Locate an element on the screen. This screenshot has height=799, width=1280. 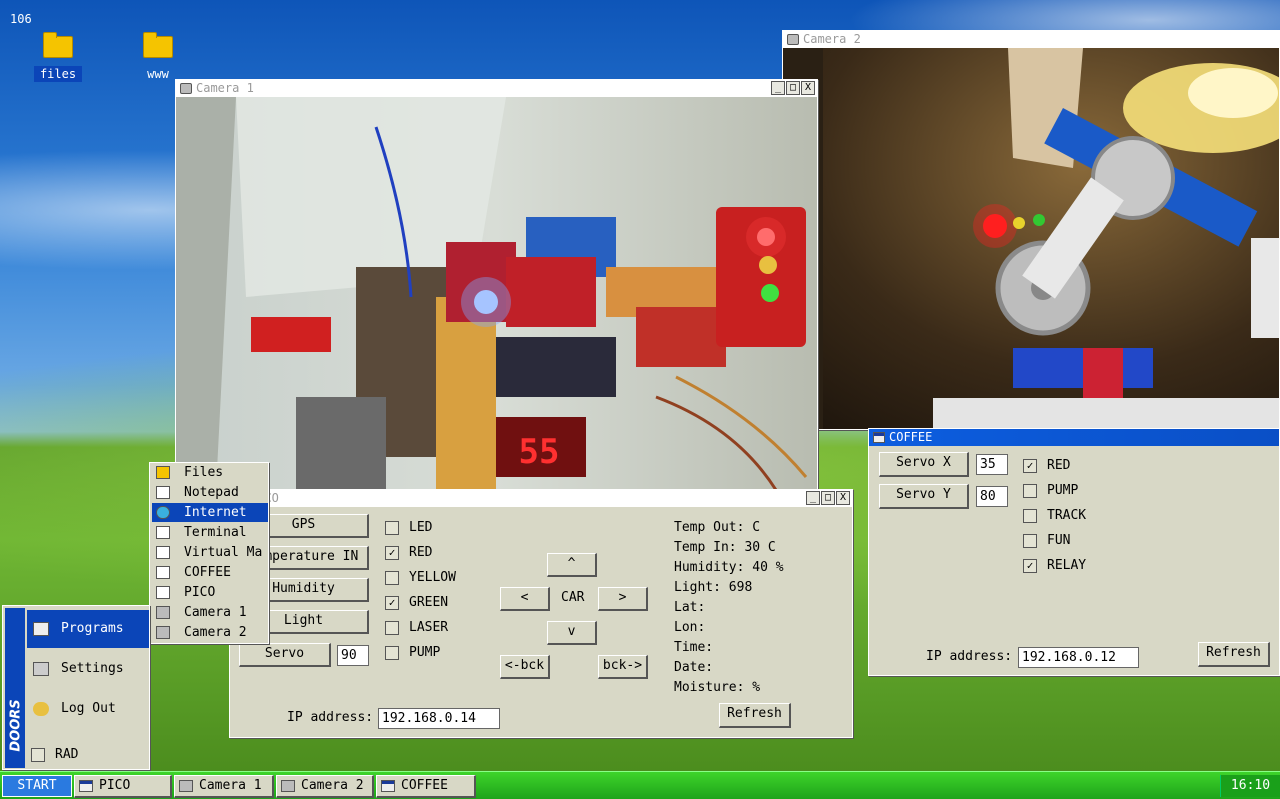
servo-y-button: Servo Y is located at coordinates (924, 496).